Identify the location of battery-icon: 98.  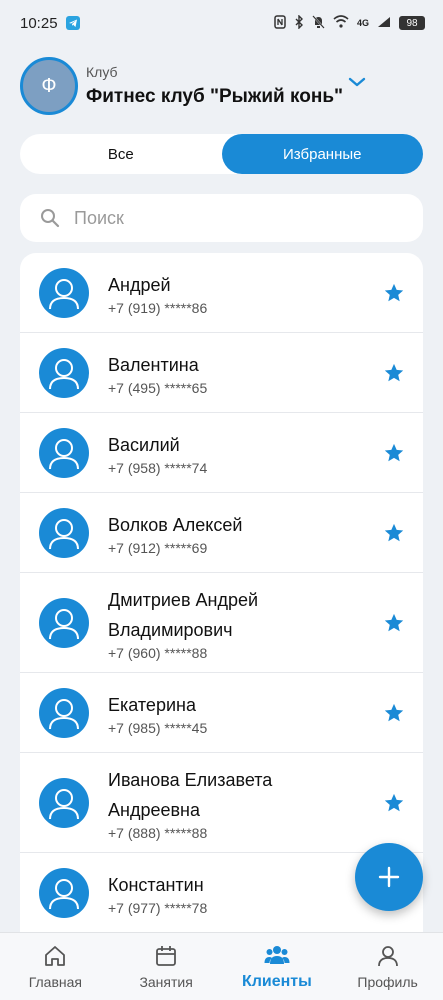
(412, 23).